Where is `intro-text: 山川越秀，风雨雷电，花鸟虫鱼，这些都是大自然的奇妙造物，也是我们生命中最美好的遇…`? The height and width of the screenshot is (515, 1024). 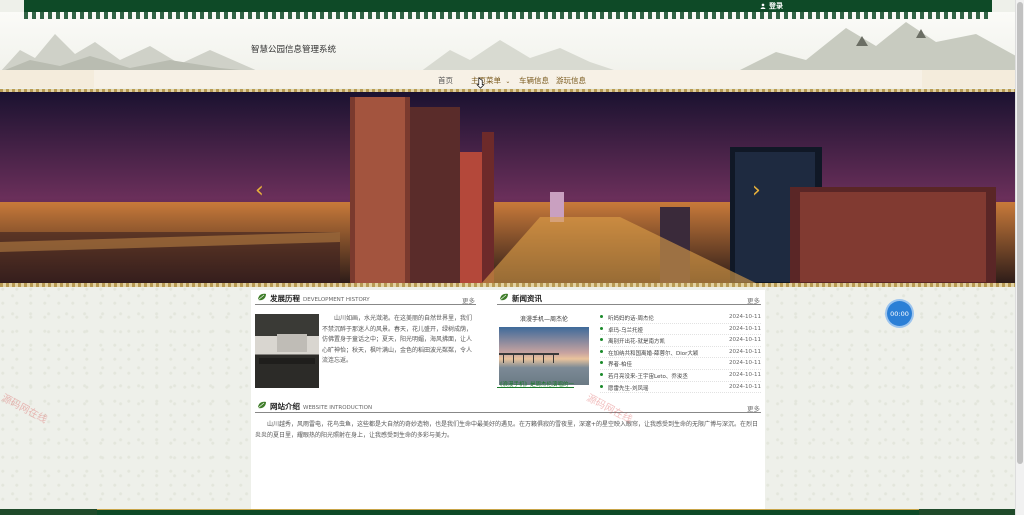 intro-text: 山川越秀，风雨雷电，花鸟虫鱼，这些都是大自然的奇妙造物，也是我们生命中最美好的遇… is located at coordinates (507, 430).